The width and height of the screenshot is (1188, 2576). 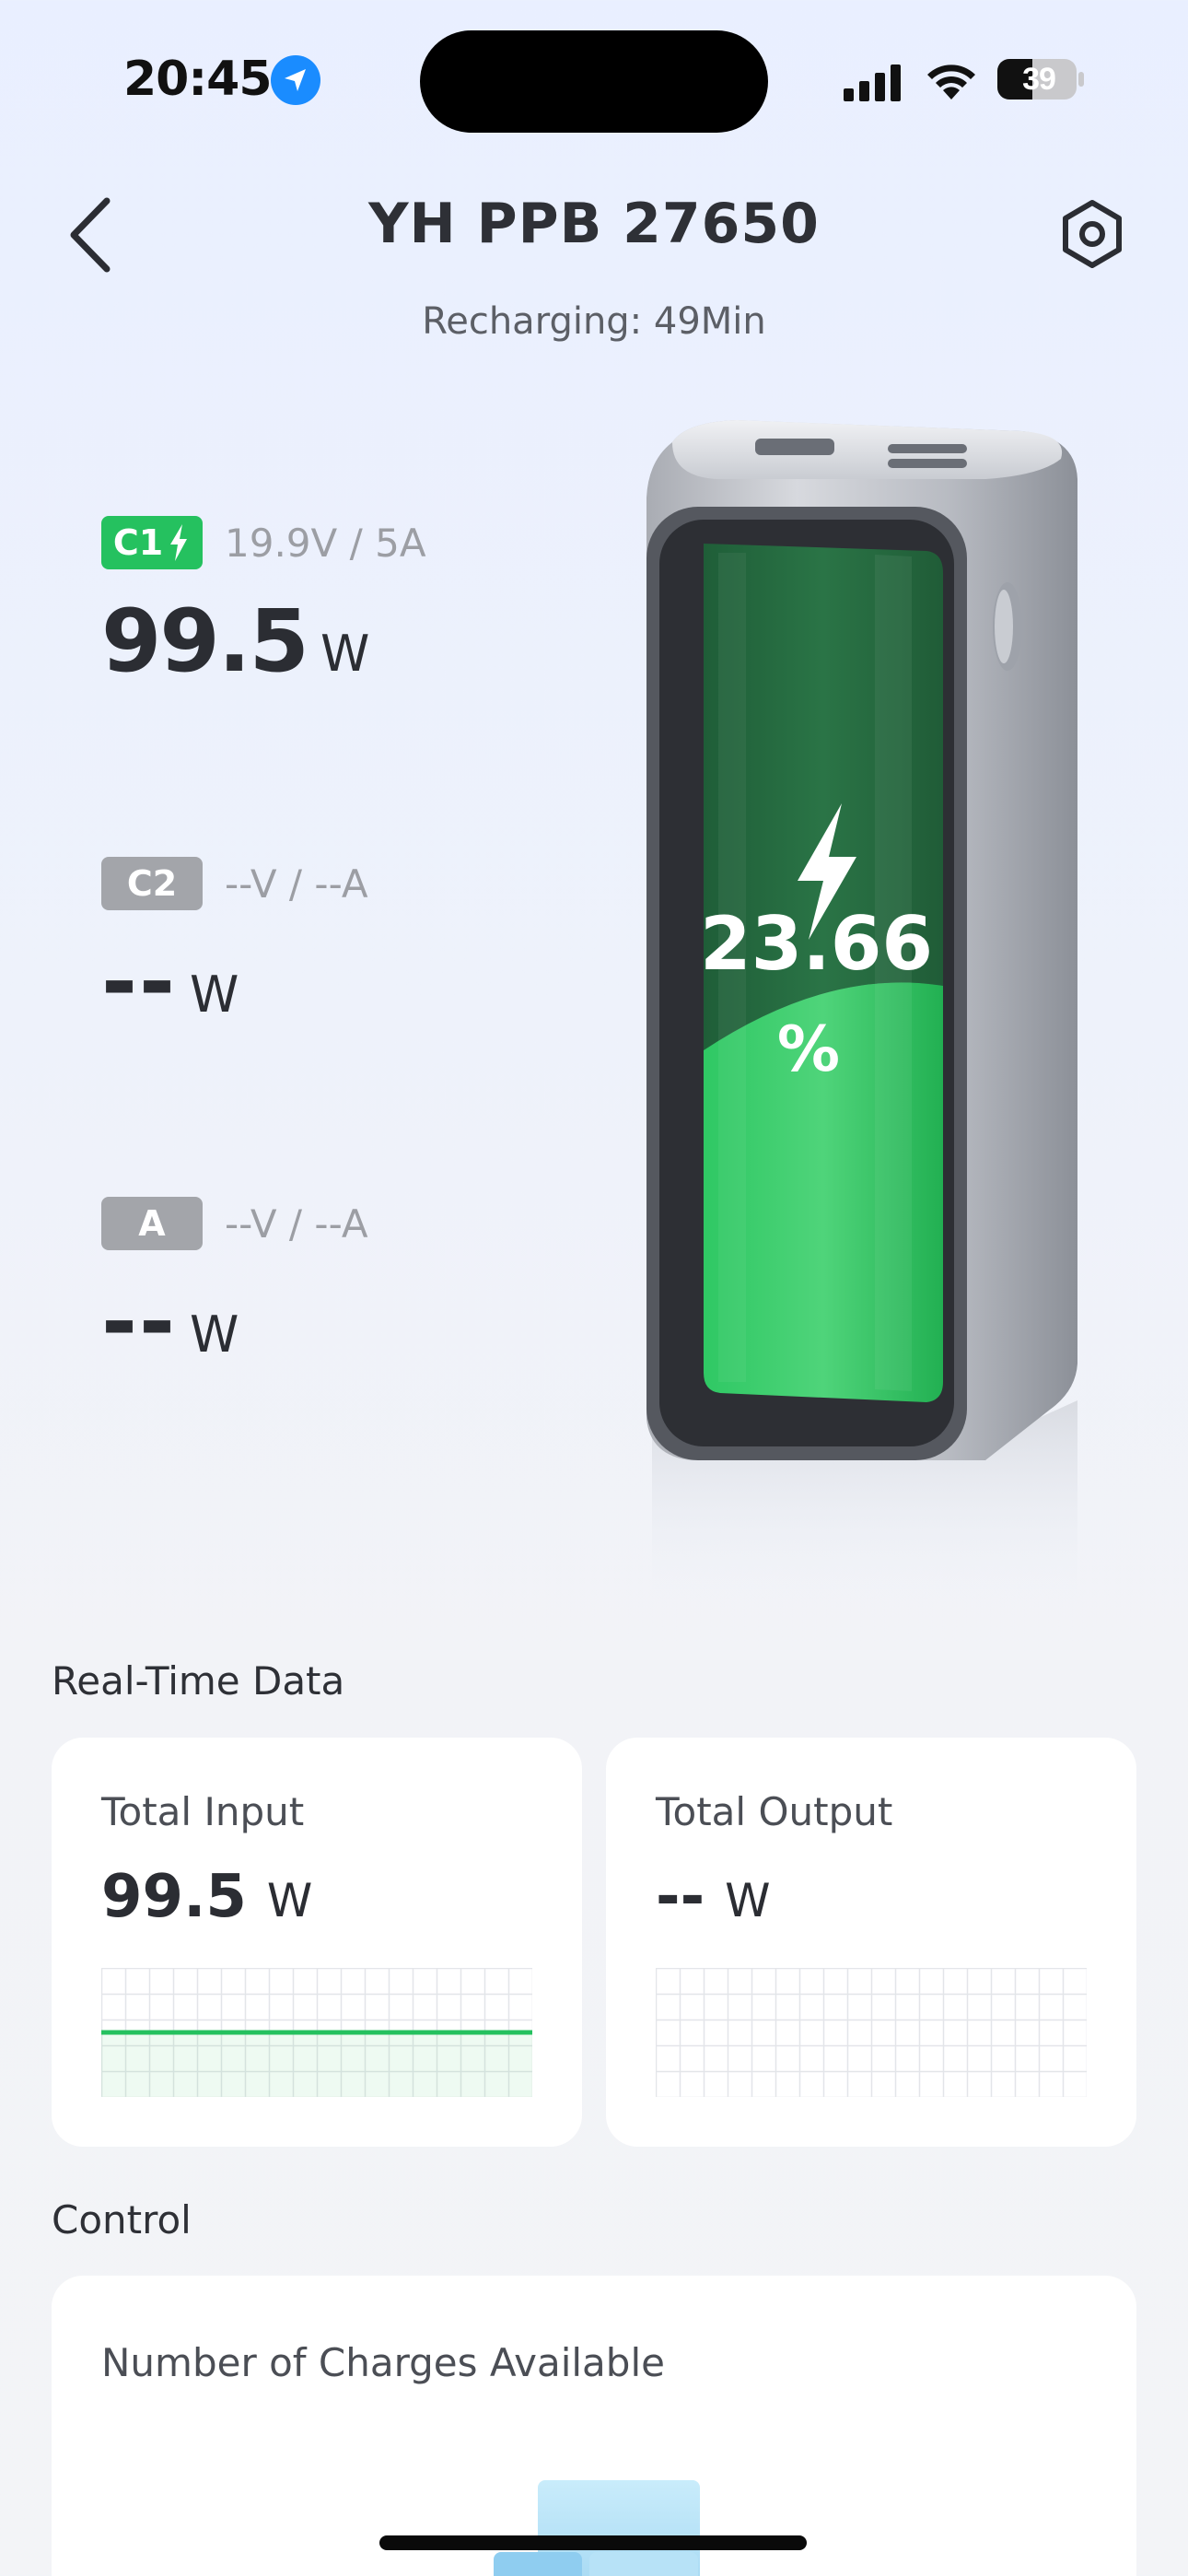 I want to click on section-title-realtime: Real-Time Data, so click(x=198, y=1681).